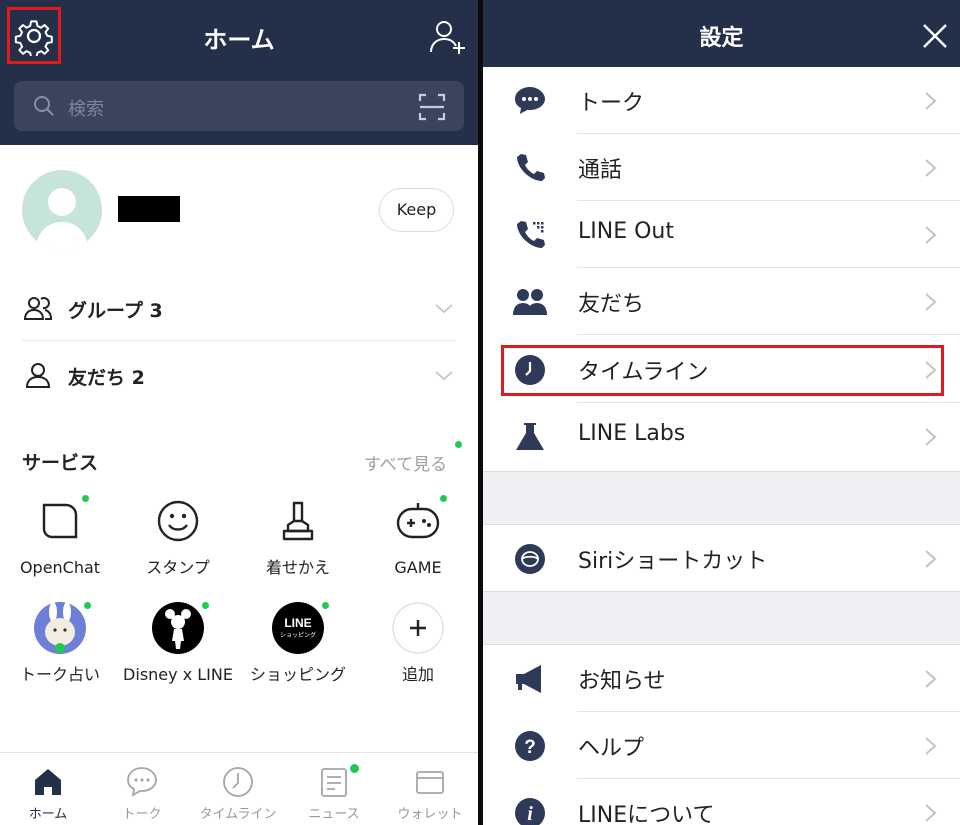 Image resolution: width=960 pixels, height=825 pixels. I want to click on close-button, so click(935, 36).